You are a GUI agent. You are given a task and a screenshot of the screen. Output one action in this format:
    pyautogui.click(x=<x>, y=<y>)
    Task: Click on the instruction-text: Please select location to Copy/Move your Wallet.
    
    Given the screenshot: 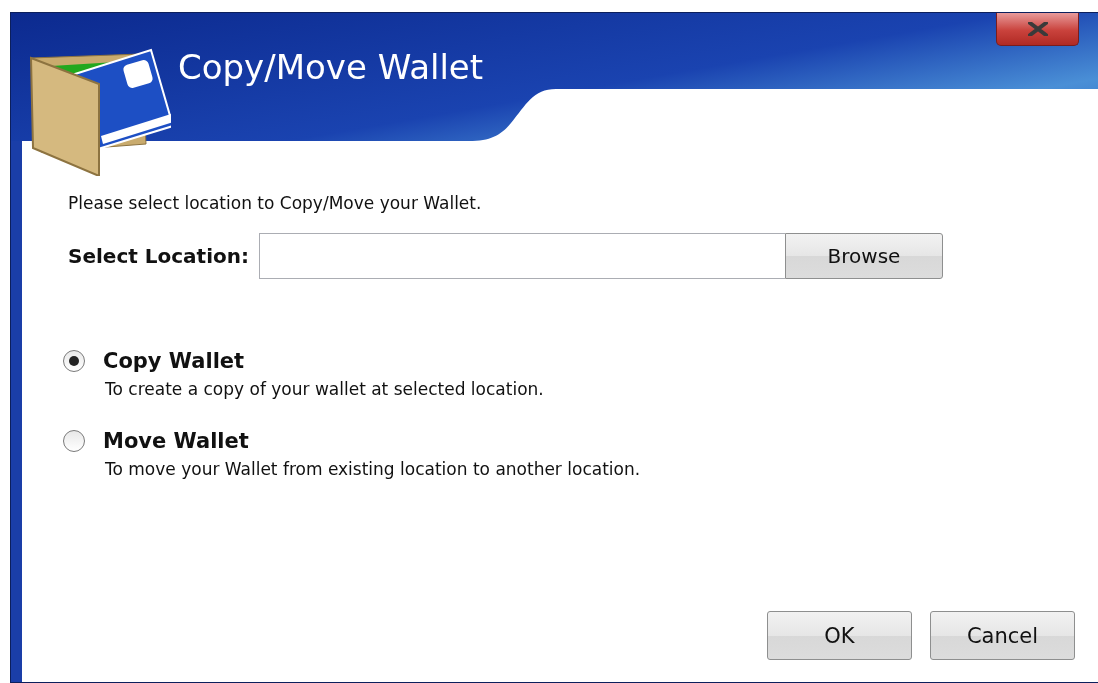 What is the action you would take?
    pyautogui.click(x=275, y=203)
    